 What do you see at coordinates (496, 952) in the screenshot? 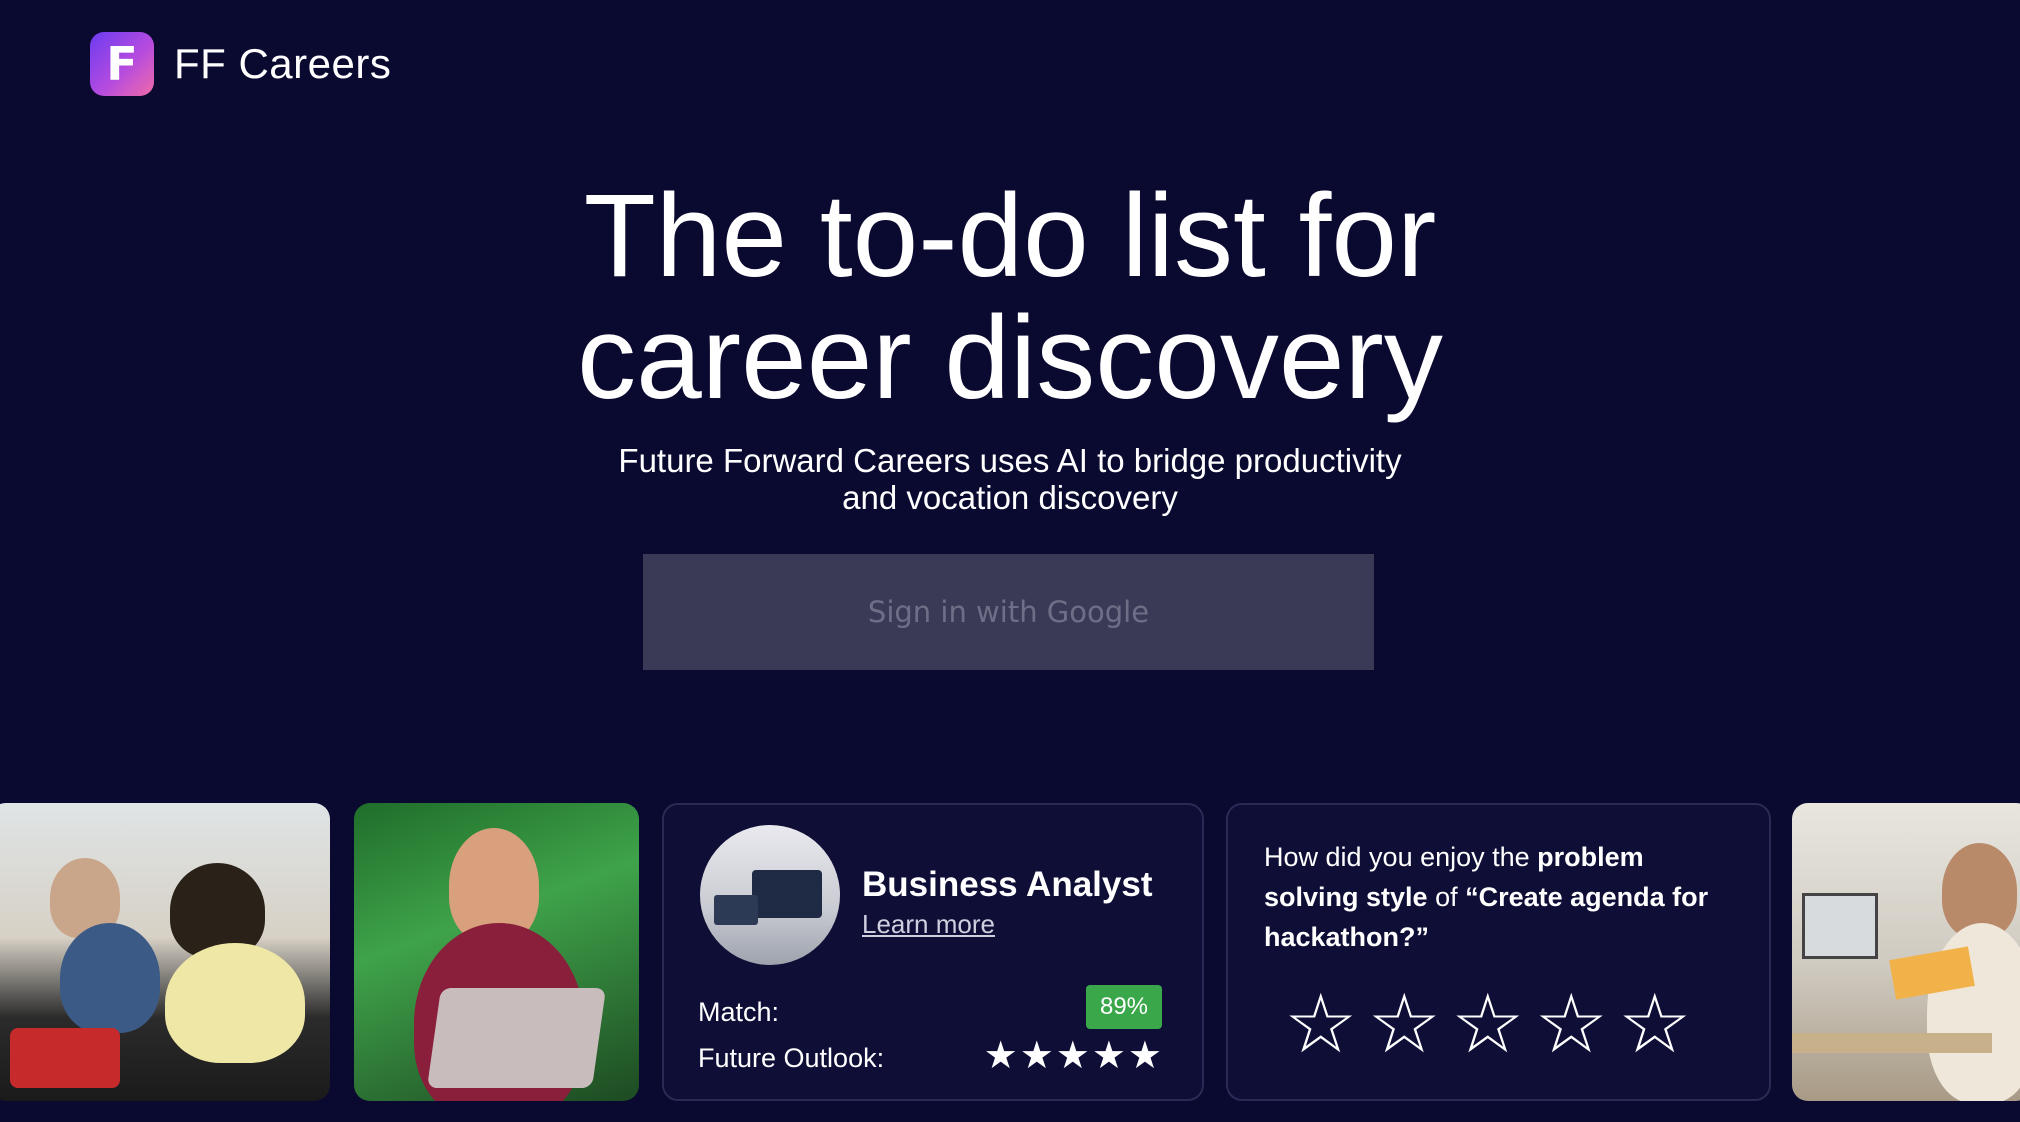
I see `woman-laptop-photo` at bounding box center [496, 952].